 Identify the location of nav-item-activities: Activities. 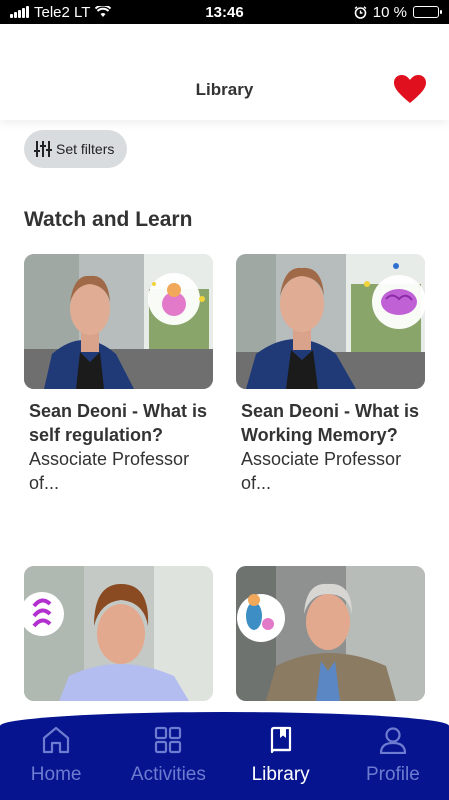
(168, 756).